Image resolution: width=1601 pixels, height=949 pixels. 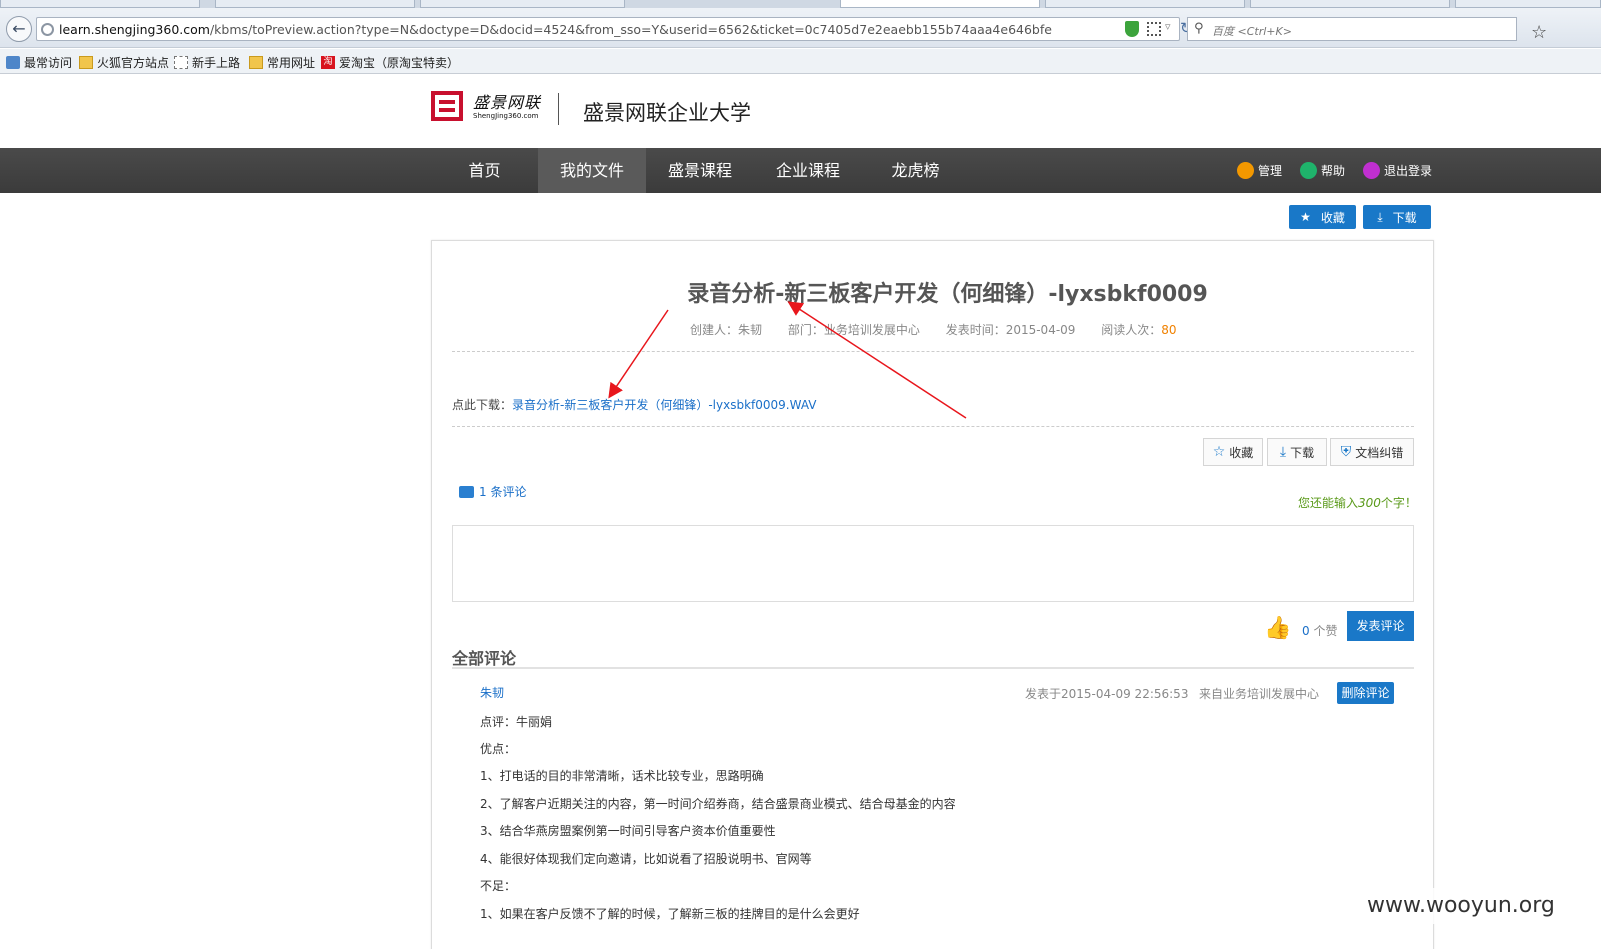 I want to click on publish-time: 发表时间：2015-04-09, so click(x=1010, y=330).